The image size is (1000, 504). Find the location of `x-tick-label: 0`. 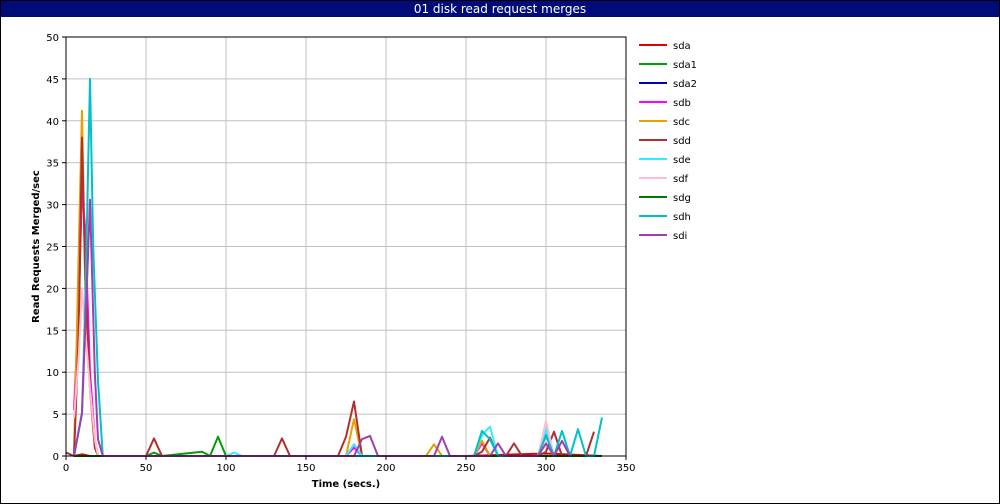

x-tick-label: 0 is located at coordinates (66, 468).